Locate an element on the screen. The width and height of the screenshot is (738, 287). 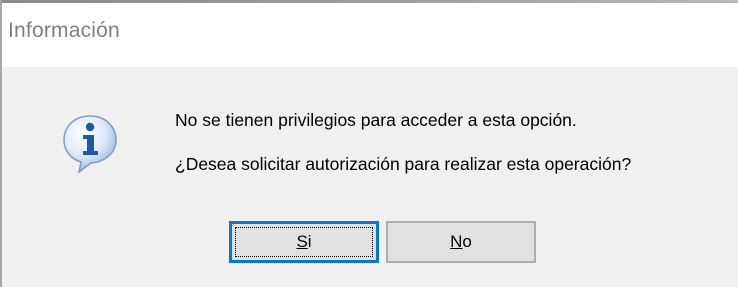
window-title: Información is located at coordinates (64, 30).